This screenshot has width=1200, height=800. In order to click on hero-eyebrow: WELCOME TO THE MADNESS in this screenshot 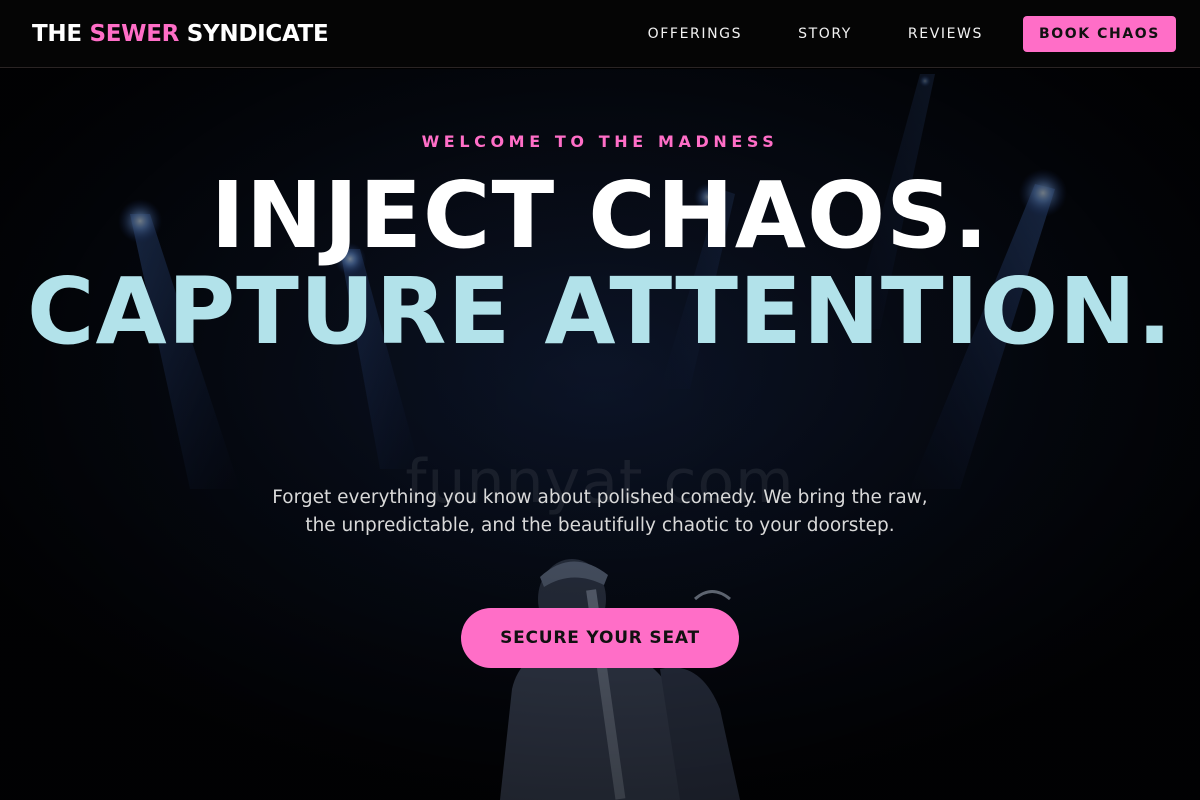, I will do `click(600, 141)`.